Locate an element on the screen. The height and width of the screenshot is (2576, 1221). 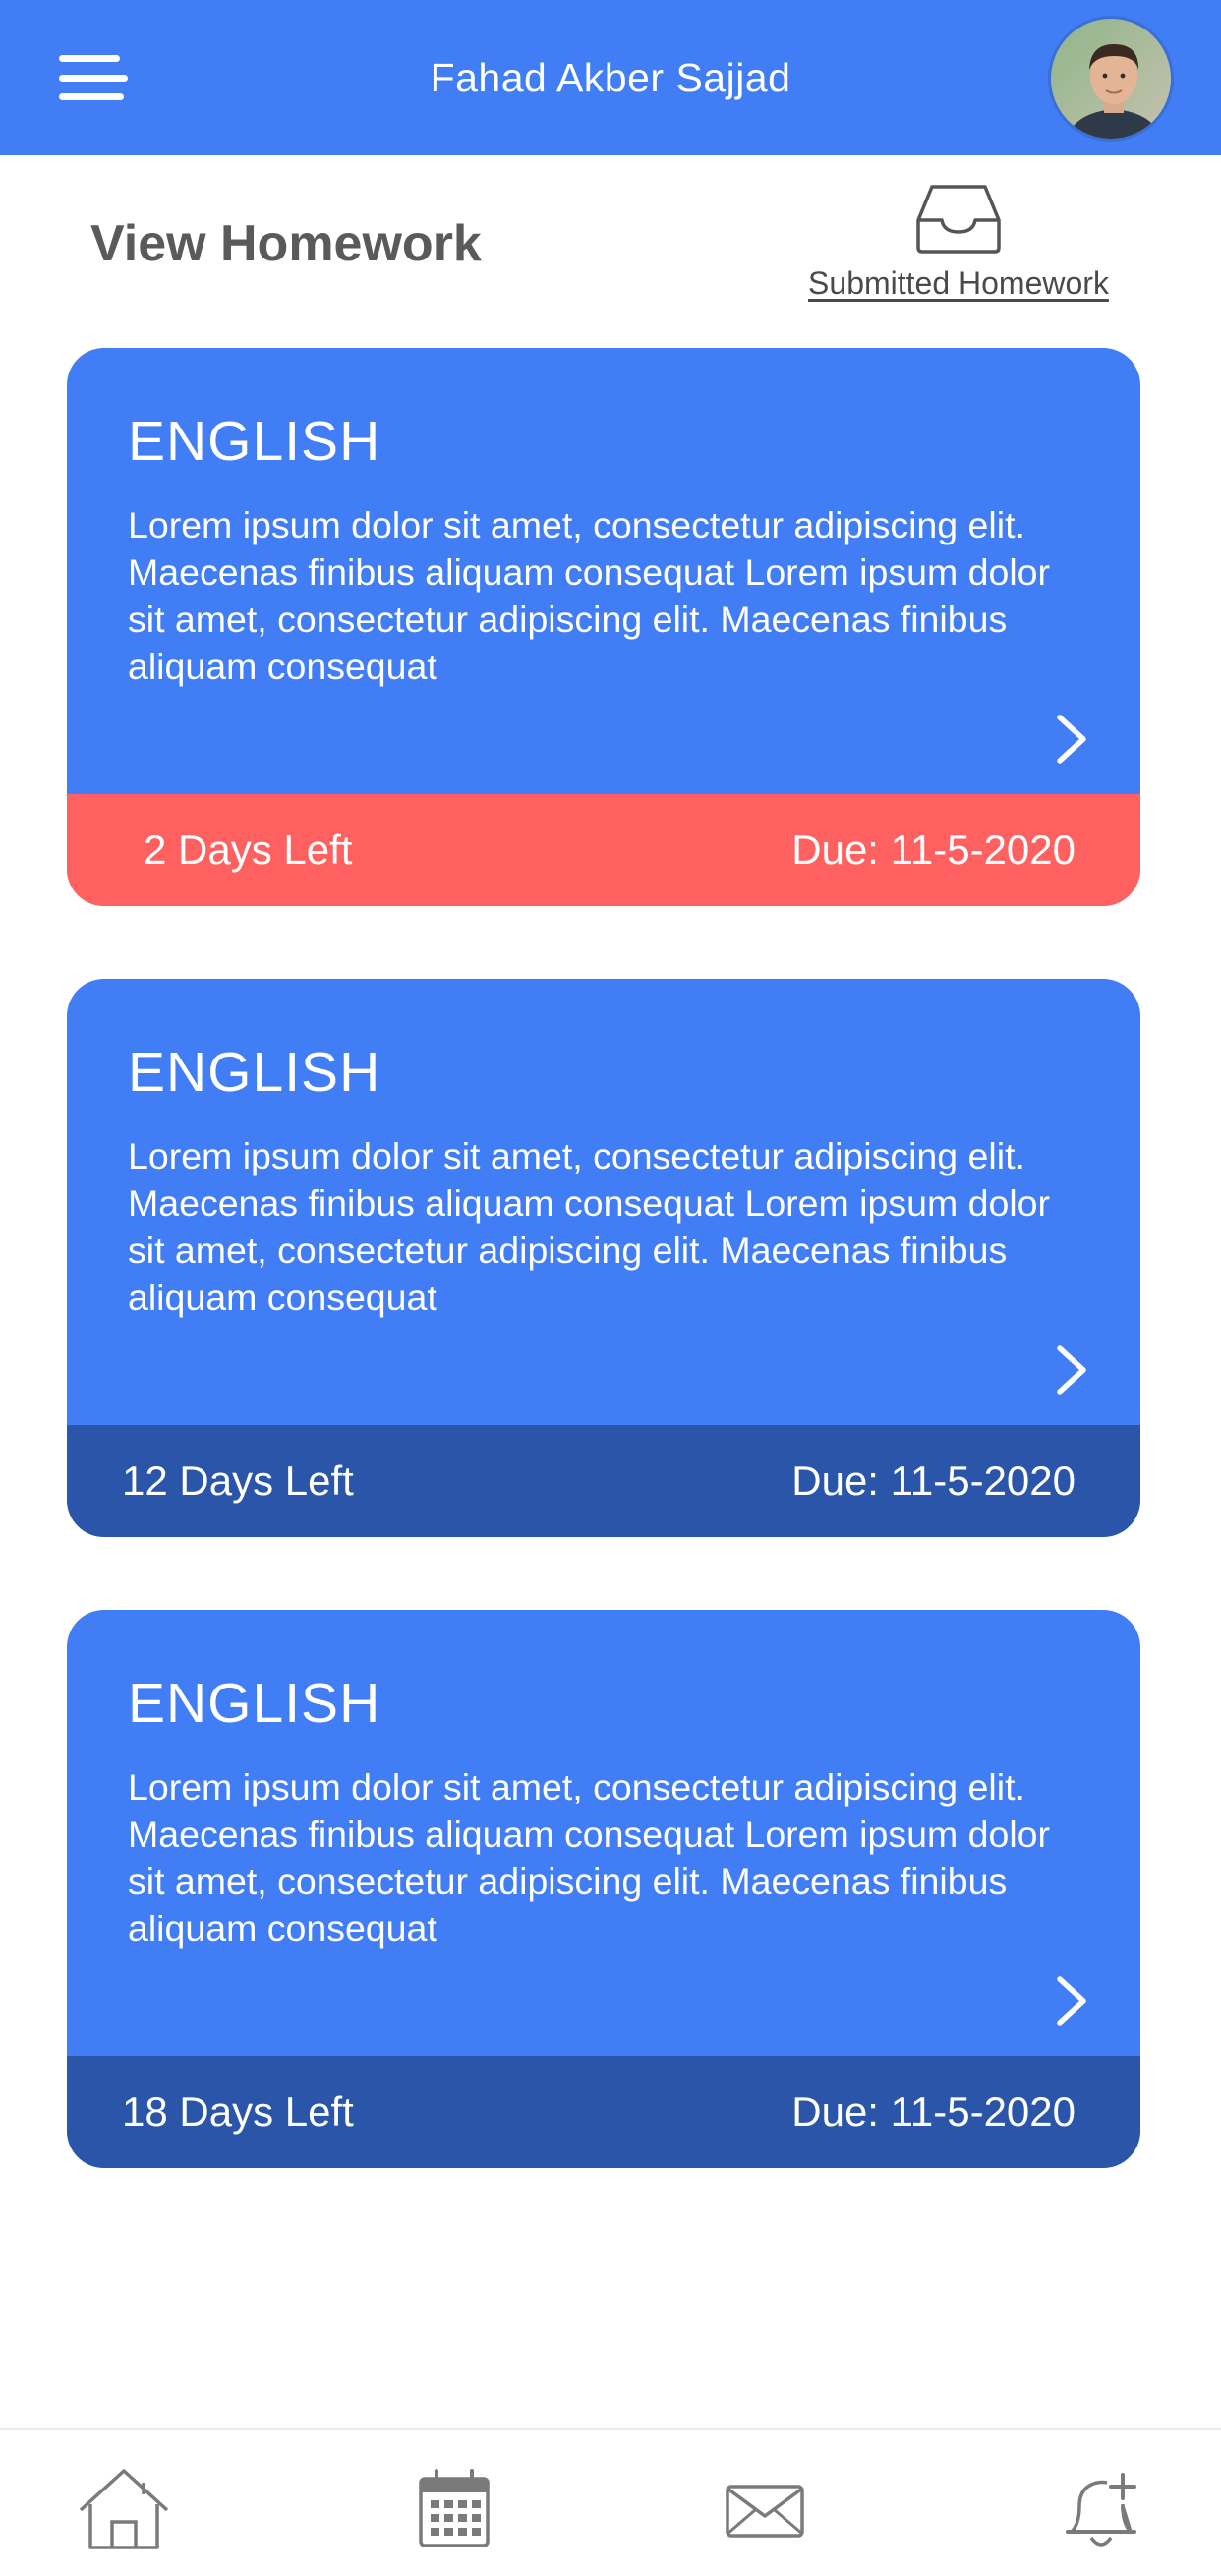
days-left: 2 Days Left is located at coordinates (249, 850).